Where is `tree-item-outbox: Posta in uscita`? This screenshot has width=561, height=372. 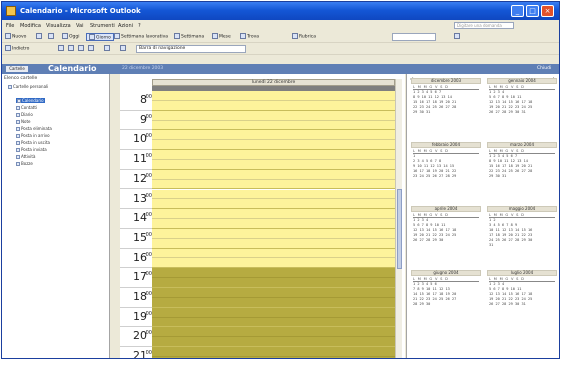 tree-item-outbox: Posta in uscita is located at coordinates (33, 142).